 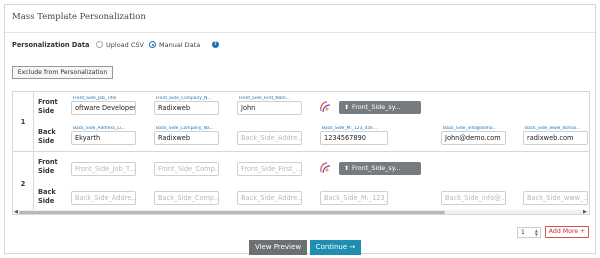 What do you see at coordinates (152, 44) in the screenshot?
I see `manual-data-radio` at bounding box center [152, 44].